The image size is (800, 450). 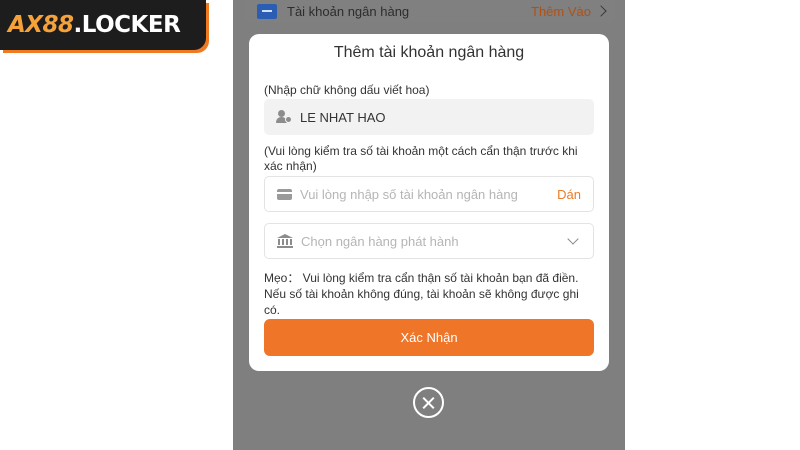 What do you see at coordinates (569, 194) in the screenshot?
I see `paste-button: Dán` at bounding box center [569, 194].